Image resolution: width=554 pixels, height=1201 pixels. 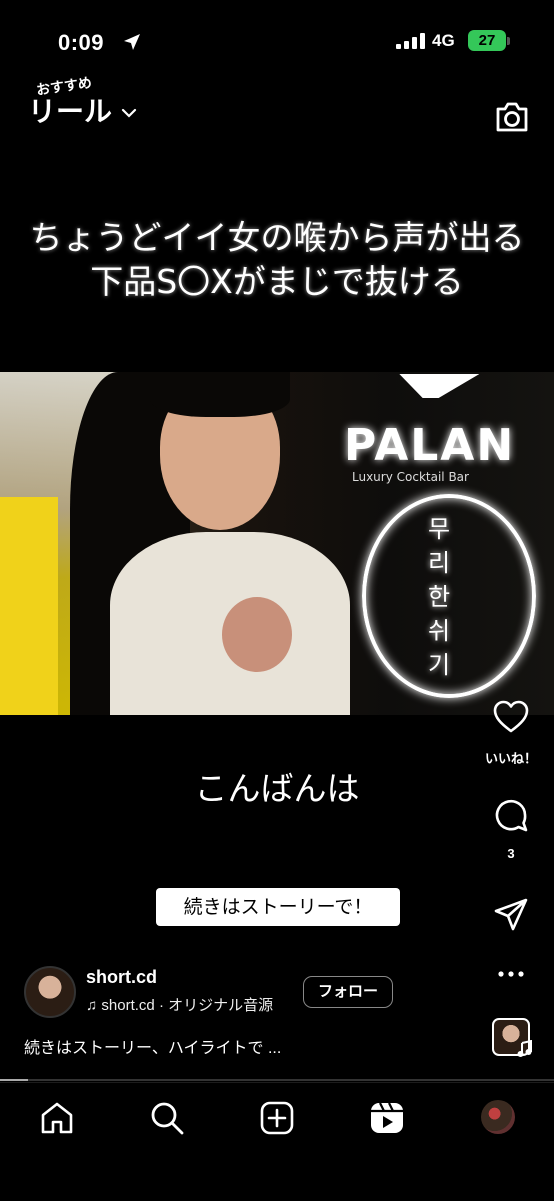 What do you see at coordinates (277, 237) in the screenshot?
I see `caption-line-1: ちょうどイイ女の喉から声が出る` at bounding box center [277, 237].